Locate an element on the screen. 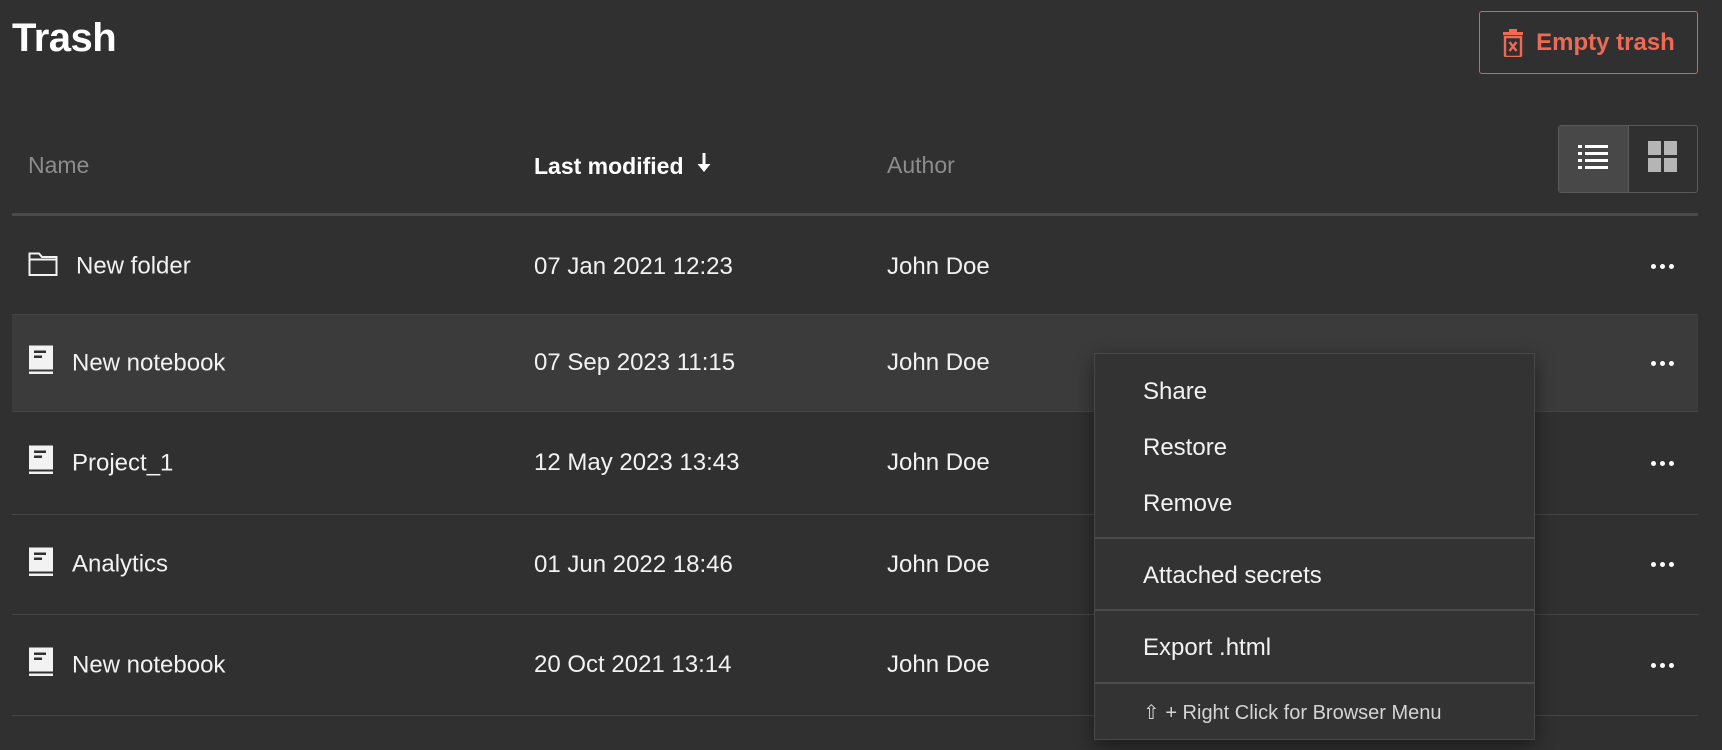  row-modified: 07 Jan 2021 12:23 is located at coordinates (633, 266).